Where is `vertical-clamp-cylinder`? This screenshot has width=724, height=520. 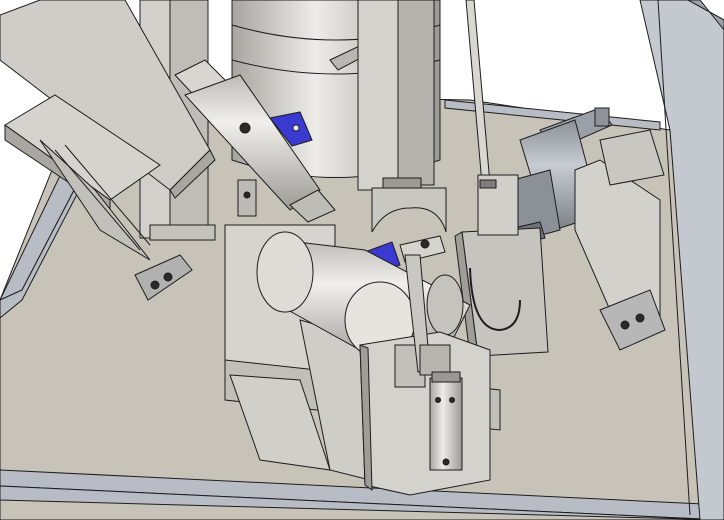
vertical-clamp-cylinder is located at coordinates (446, 421).